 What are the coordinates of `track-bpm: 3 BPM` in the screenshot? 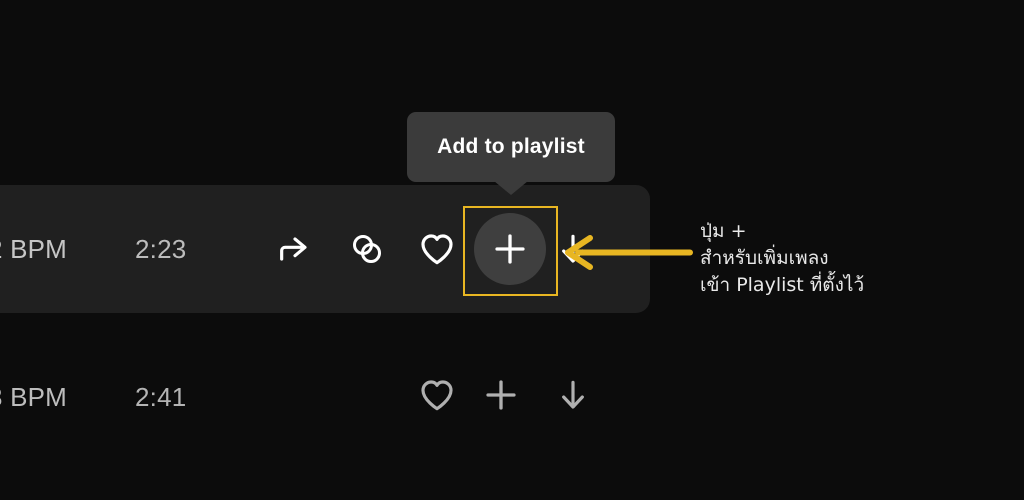 It's located at (34, 397).